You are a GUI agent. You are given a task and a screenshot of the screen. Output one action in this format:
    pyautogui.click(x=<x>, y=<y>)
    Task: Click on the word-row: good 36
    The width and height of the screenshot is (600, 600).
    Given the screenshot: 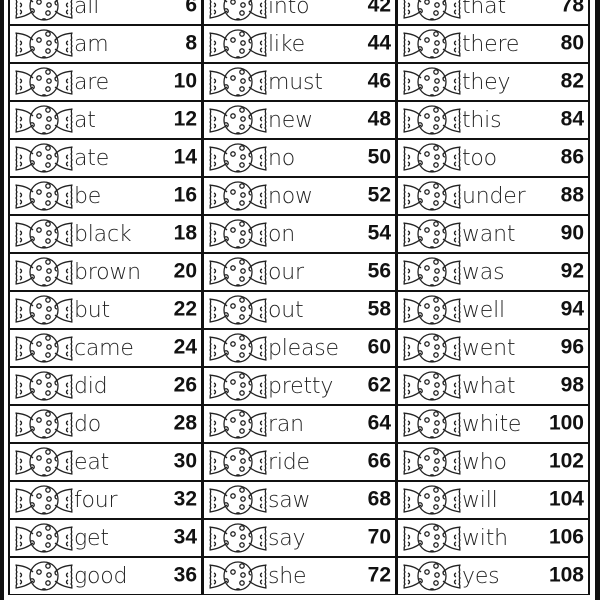 What is the action you would take?
    pyautogui.click(x=105, y=576)
    